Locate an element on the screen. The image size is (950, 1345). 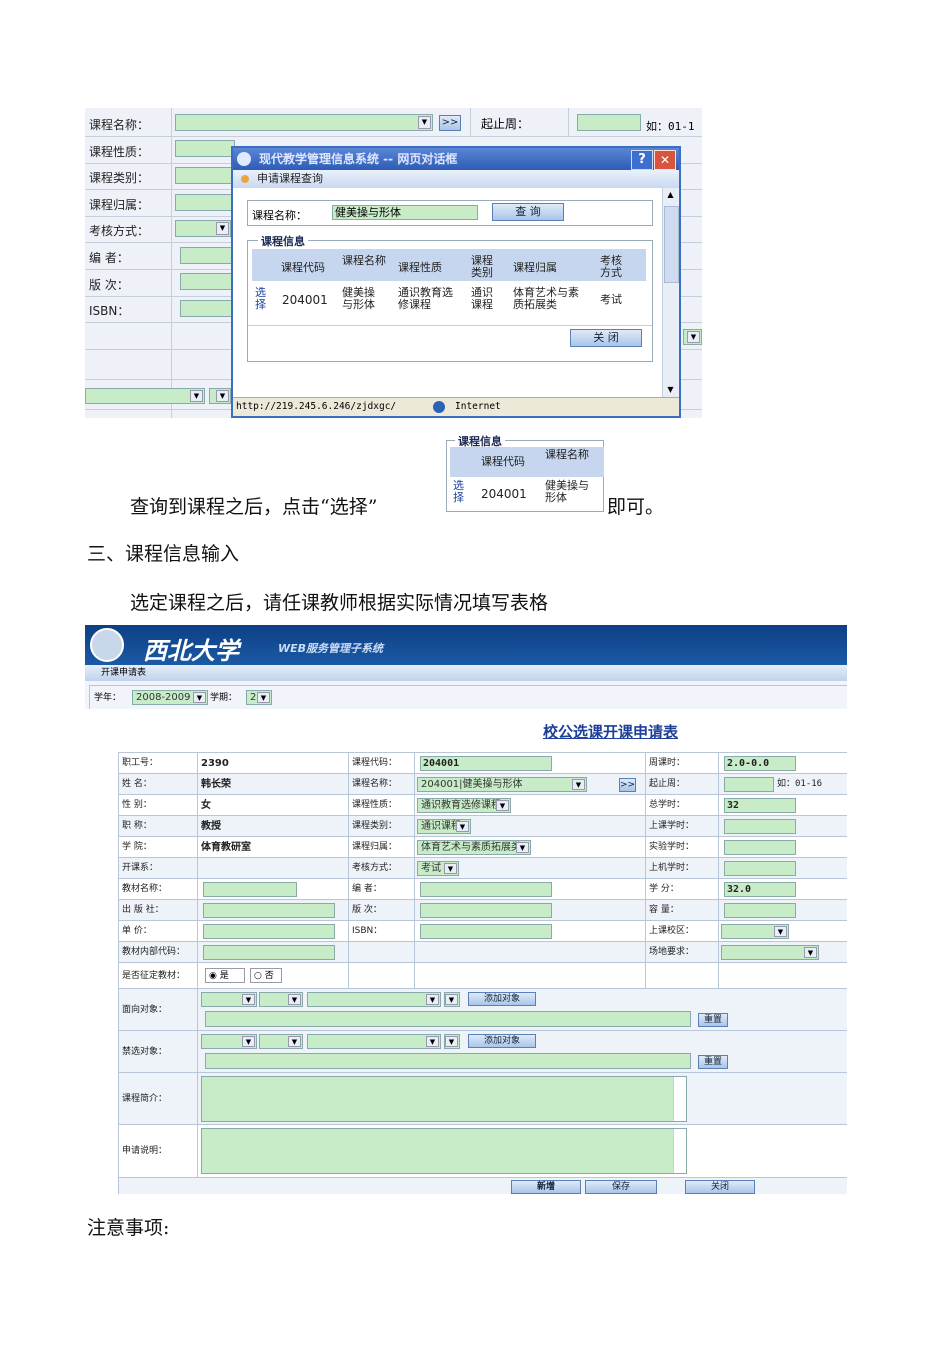
editor-input is located at coordinates (207, 255).